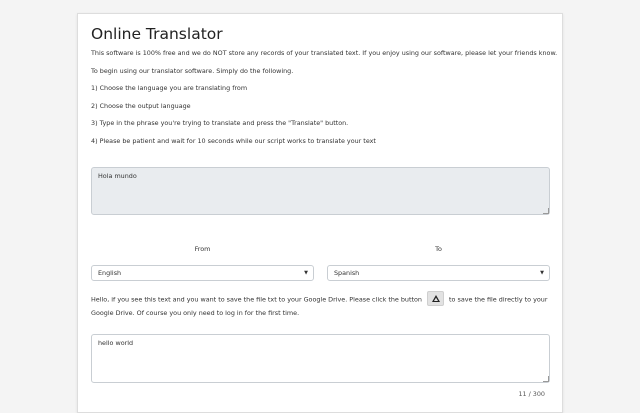  Describe the element at coordinates (157, 34) in the screenshot. I see `page-title: Online Translator` at that location.